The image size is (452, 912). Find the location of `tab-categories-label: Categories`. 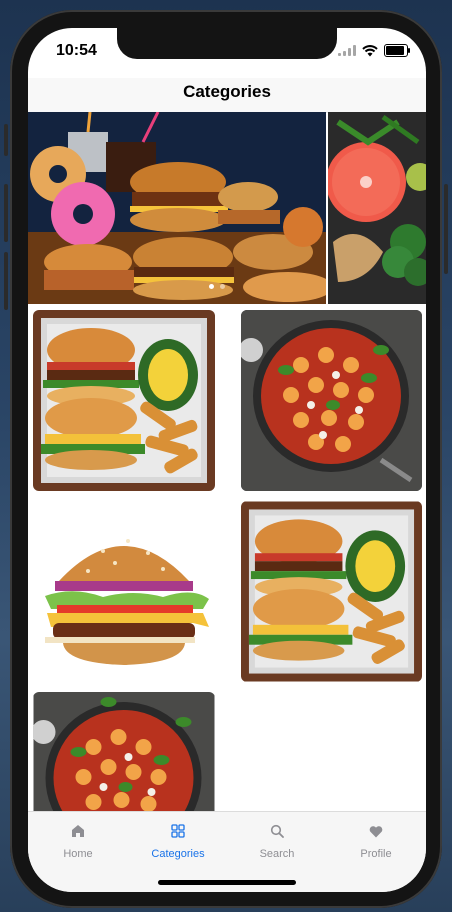

tab-categories-label: Categories is located at coordinates (178, 854).